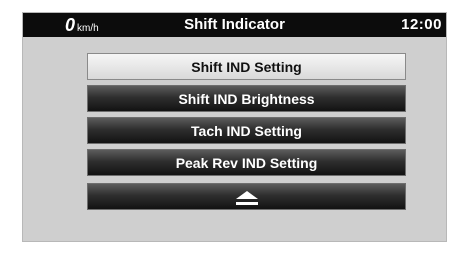 The width and height of the screenshot is (466, 253). I want to click on menu-item-label: Shift IND Setting, so click(246, 66).